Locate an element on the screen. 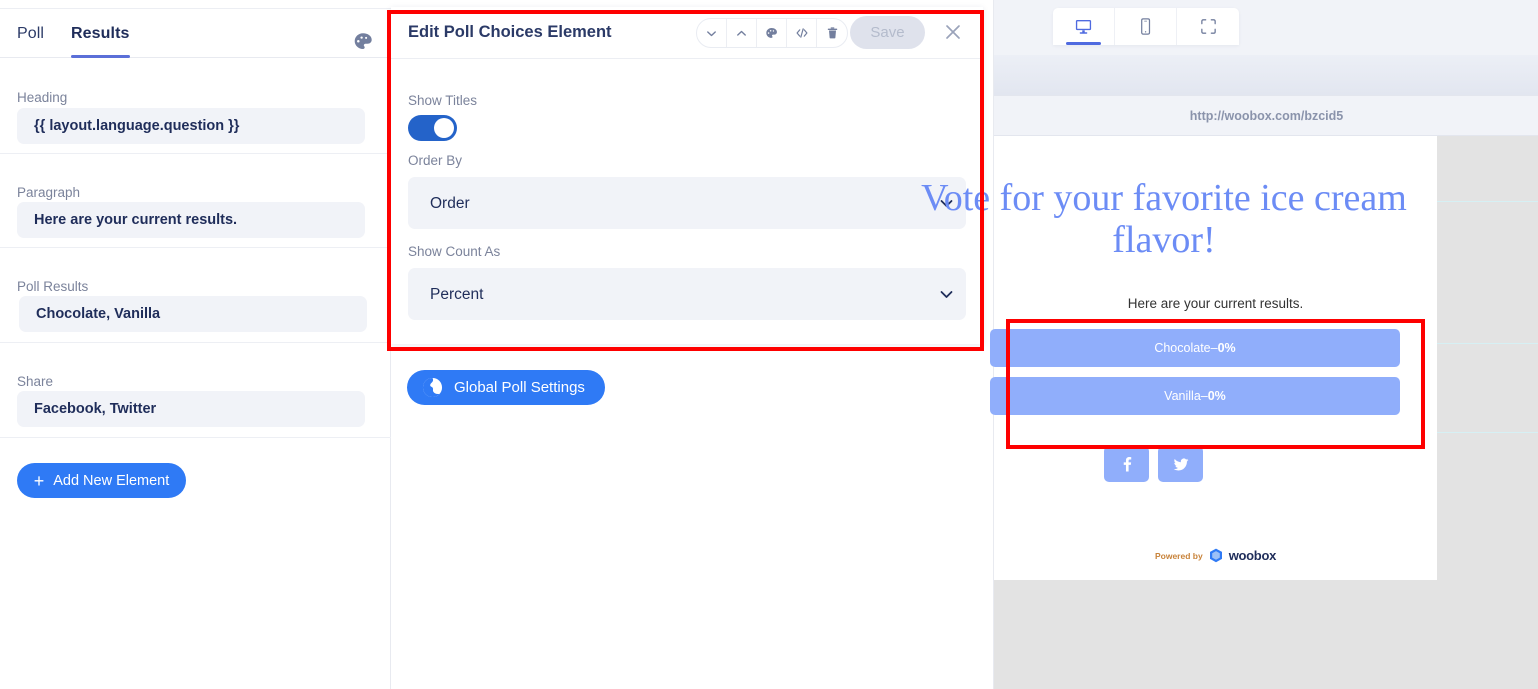 The height and width of the screenshot is (689, 1538). field-row-heading: Heading {{ layout.language.question }} is located at coordinates (195, 106).